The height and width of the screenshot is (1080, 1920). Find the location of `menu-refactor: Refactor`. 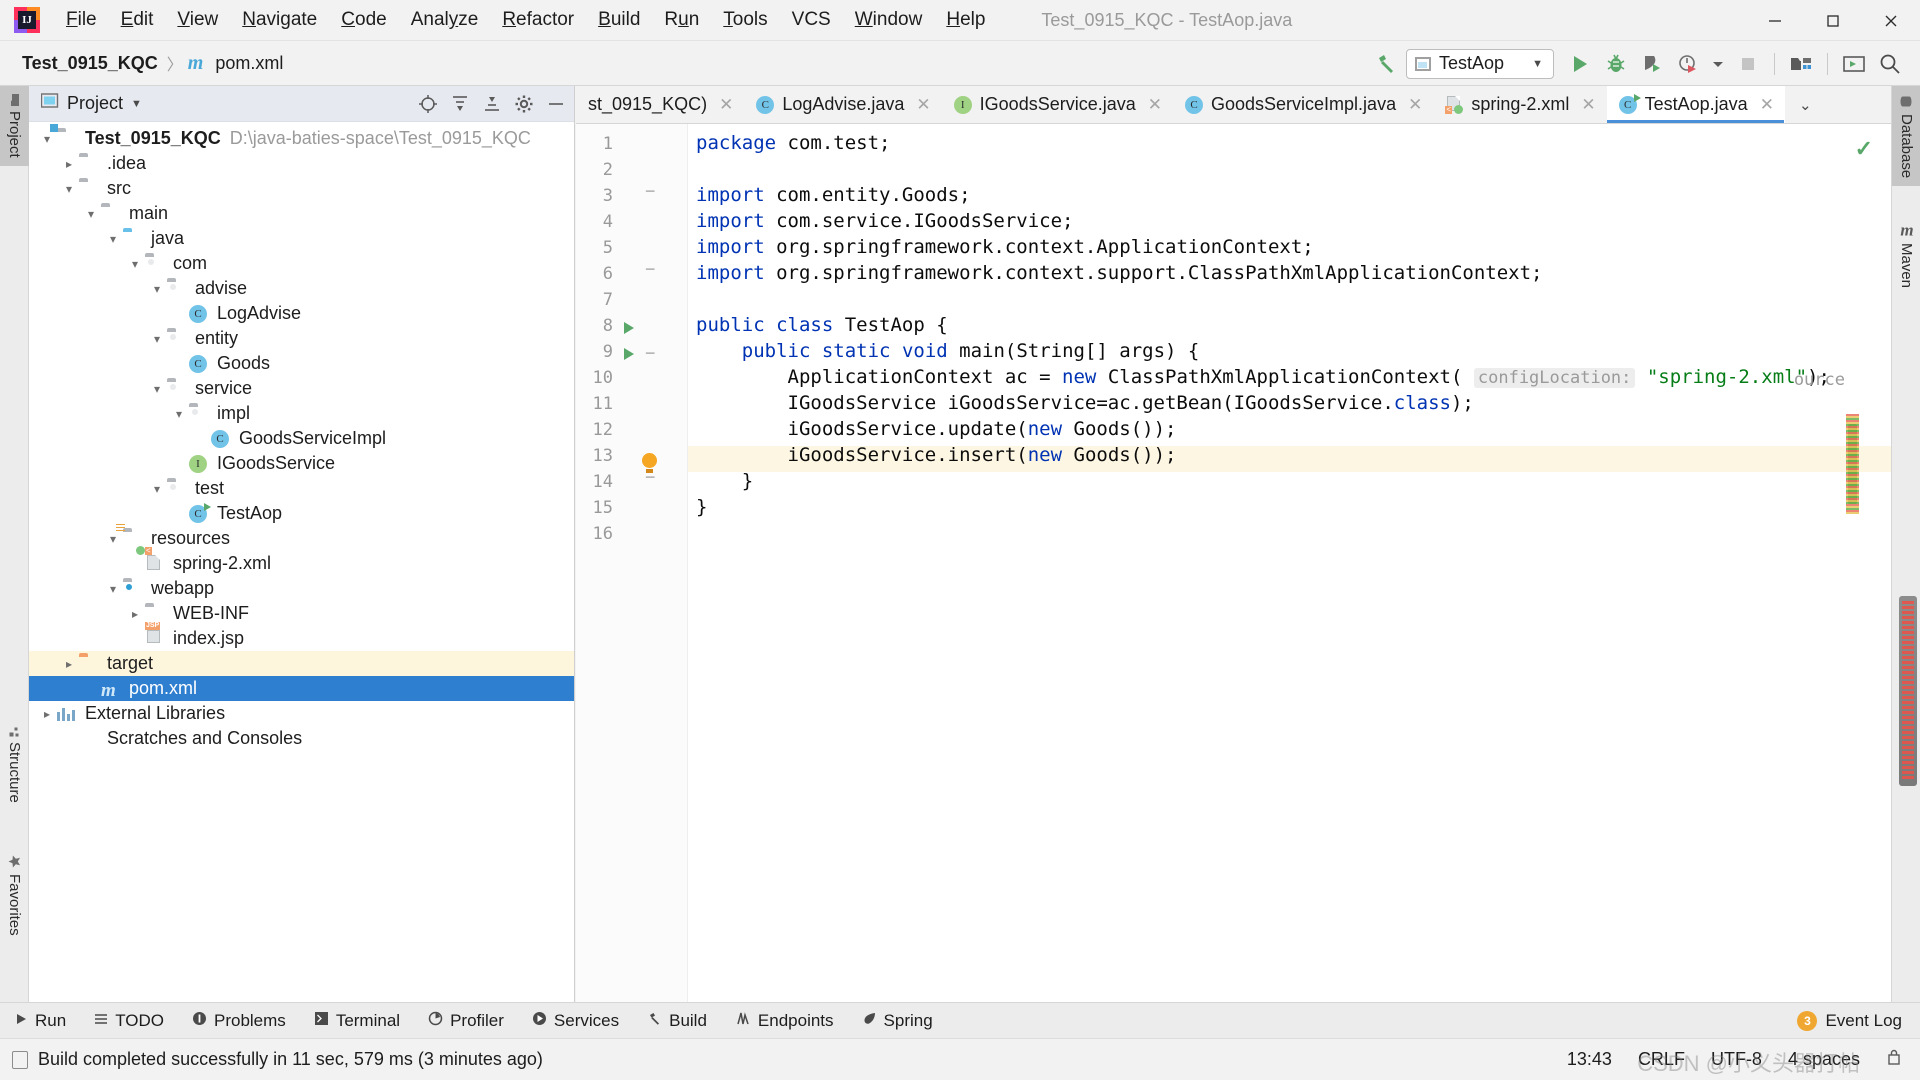

menu-refactor: Refactor is located at coordinates (538, 20).